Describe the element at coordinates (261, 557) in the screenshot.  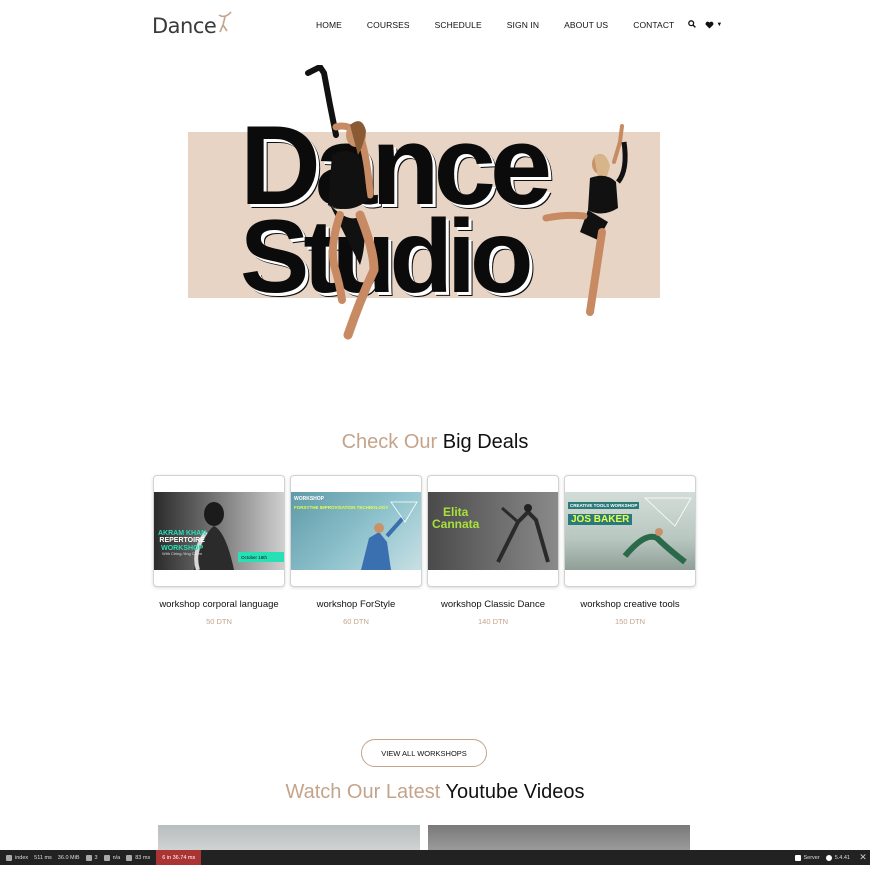
I see `deal-image-badge: October 16th` at that location.